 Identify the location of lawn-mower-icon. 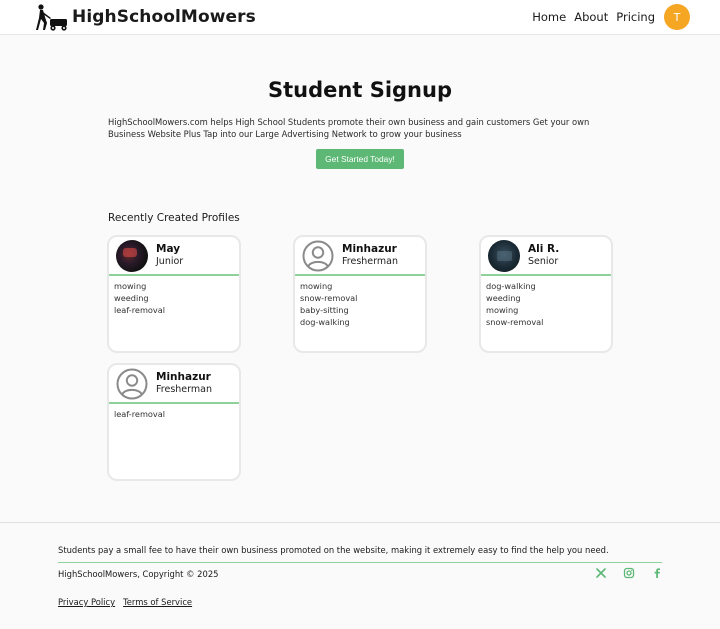
(51, 17).